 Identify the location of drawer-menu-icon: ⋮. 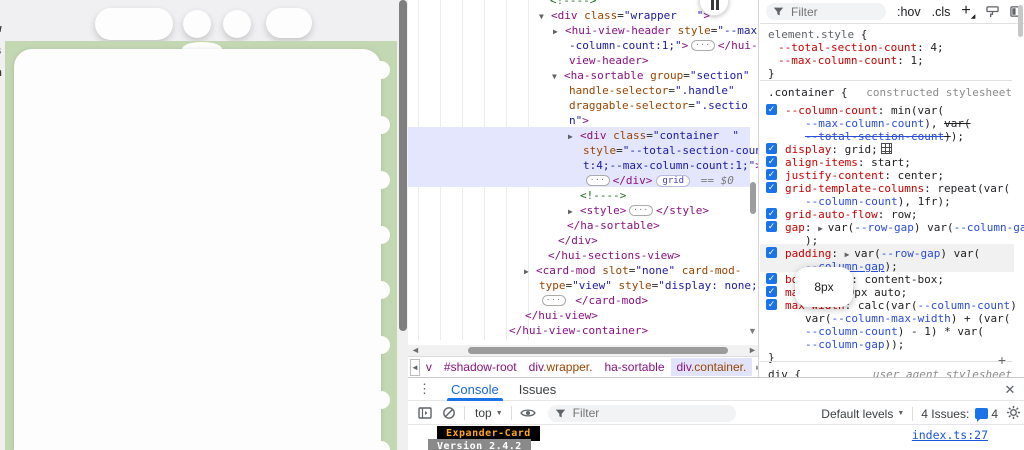
(424, 389).